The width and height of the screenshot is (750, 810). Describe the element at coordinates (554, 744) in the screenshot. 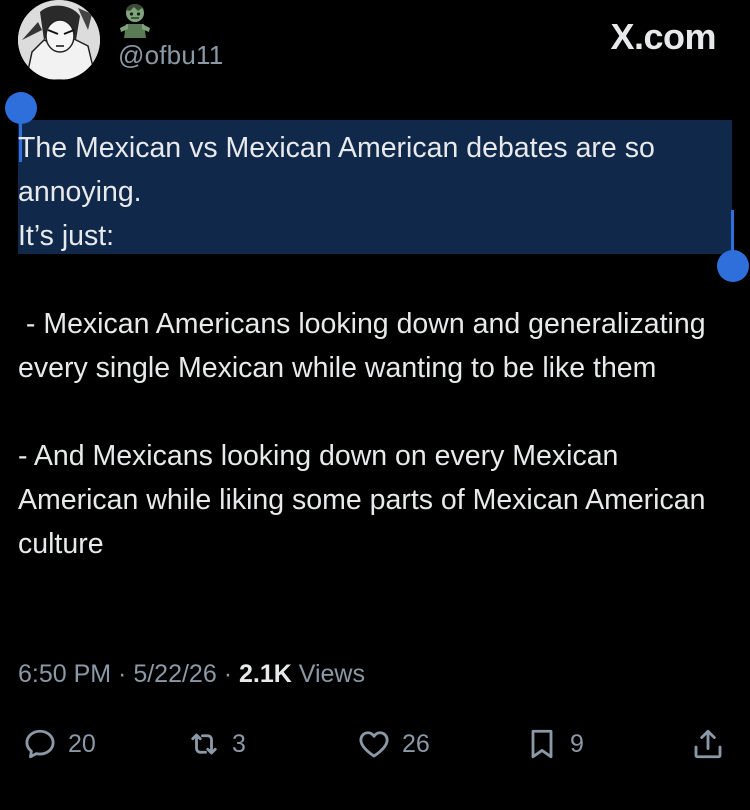

I see `bookmark-button: 9` at that location.